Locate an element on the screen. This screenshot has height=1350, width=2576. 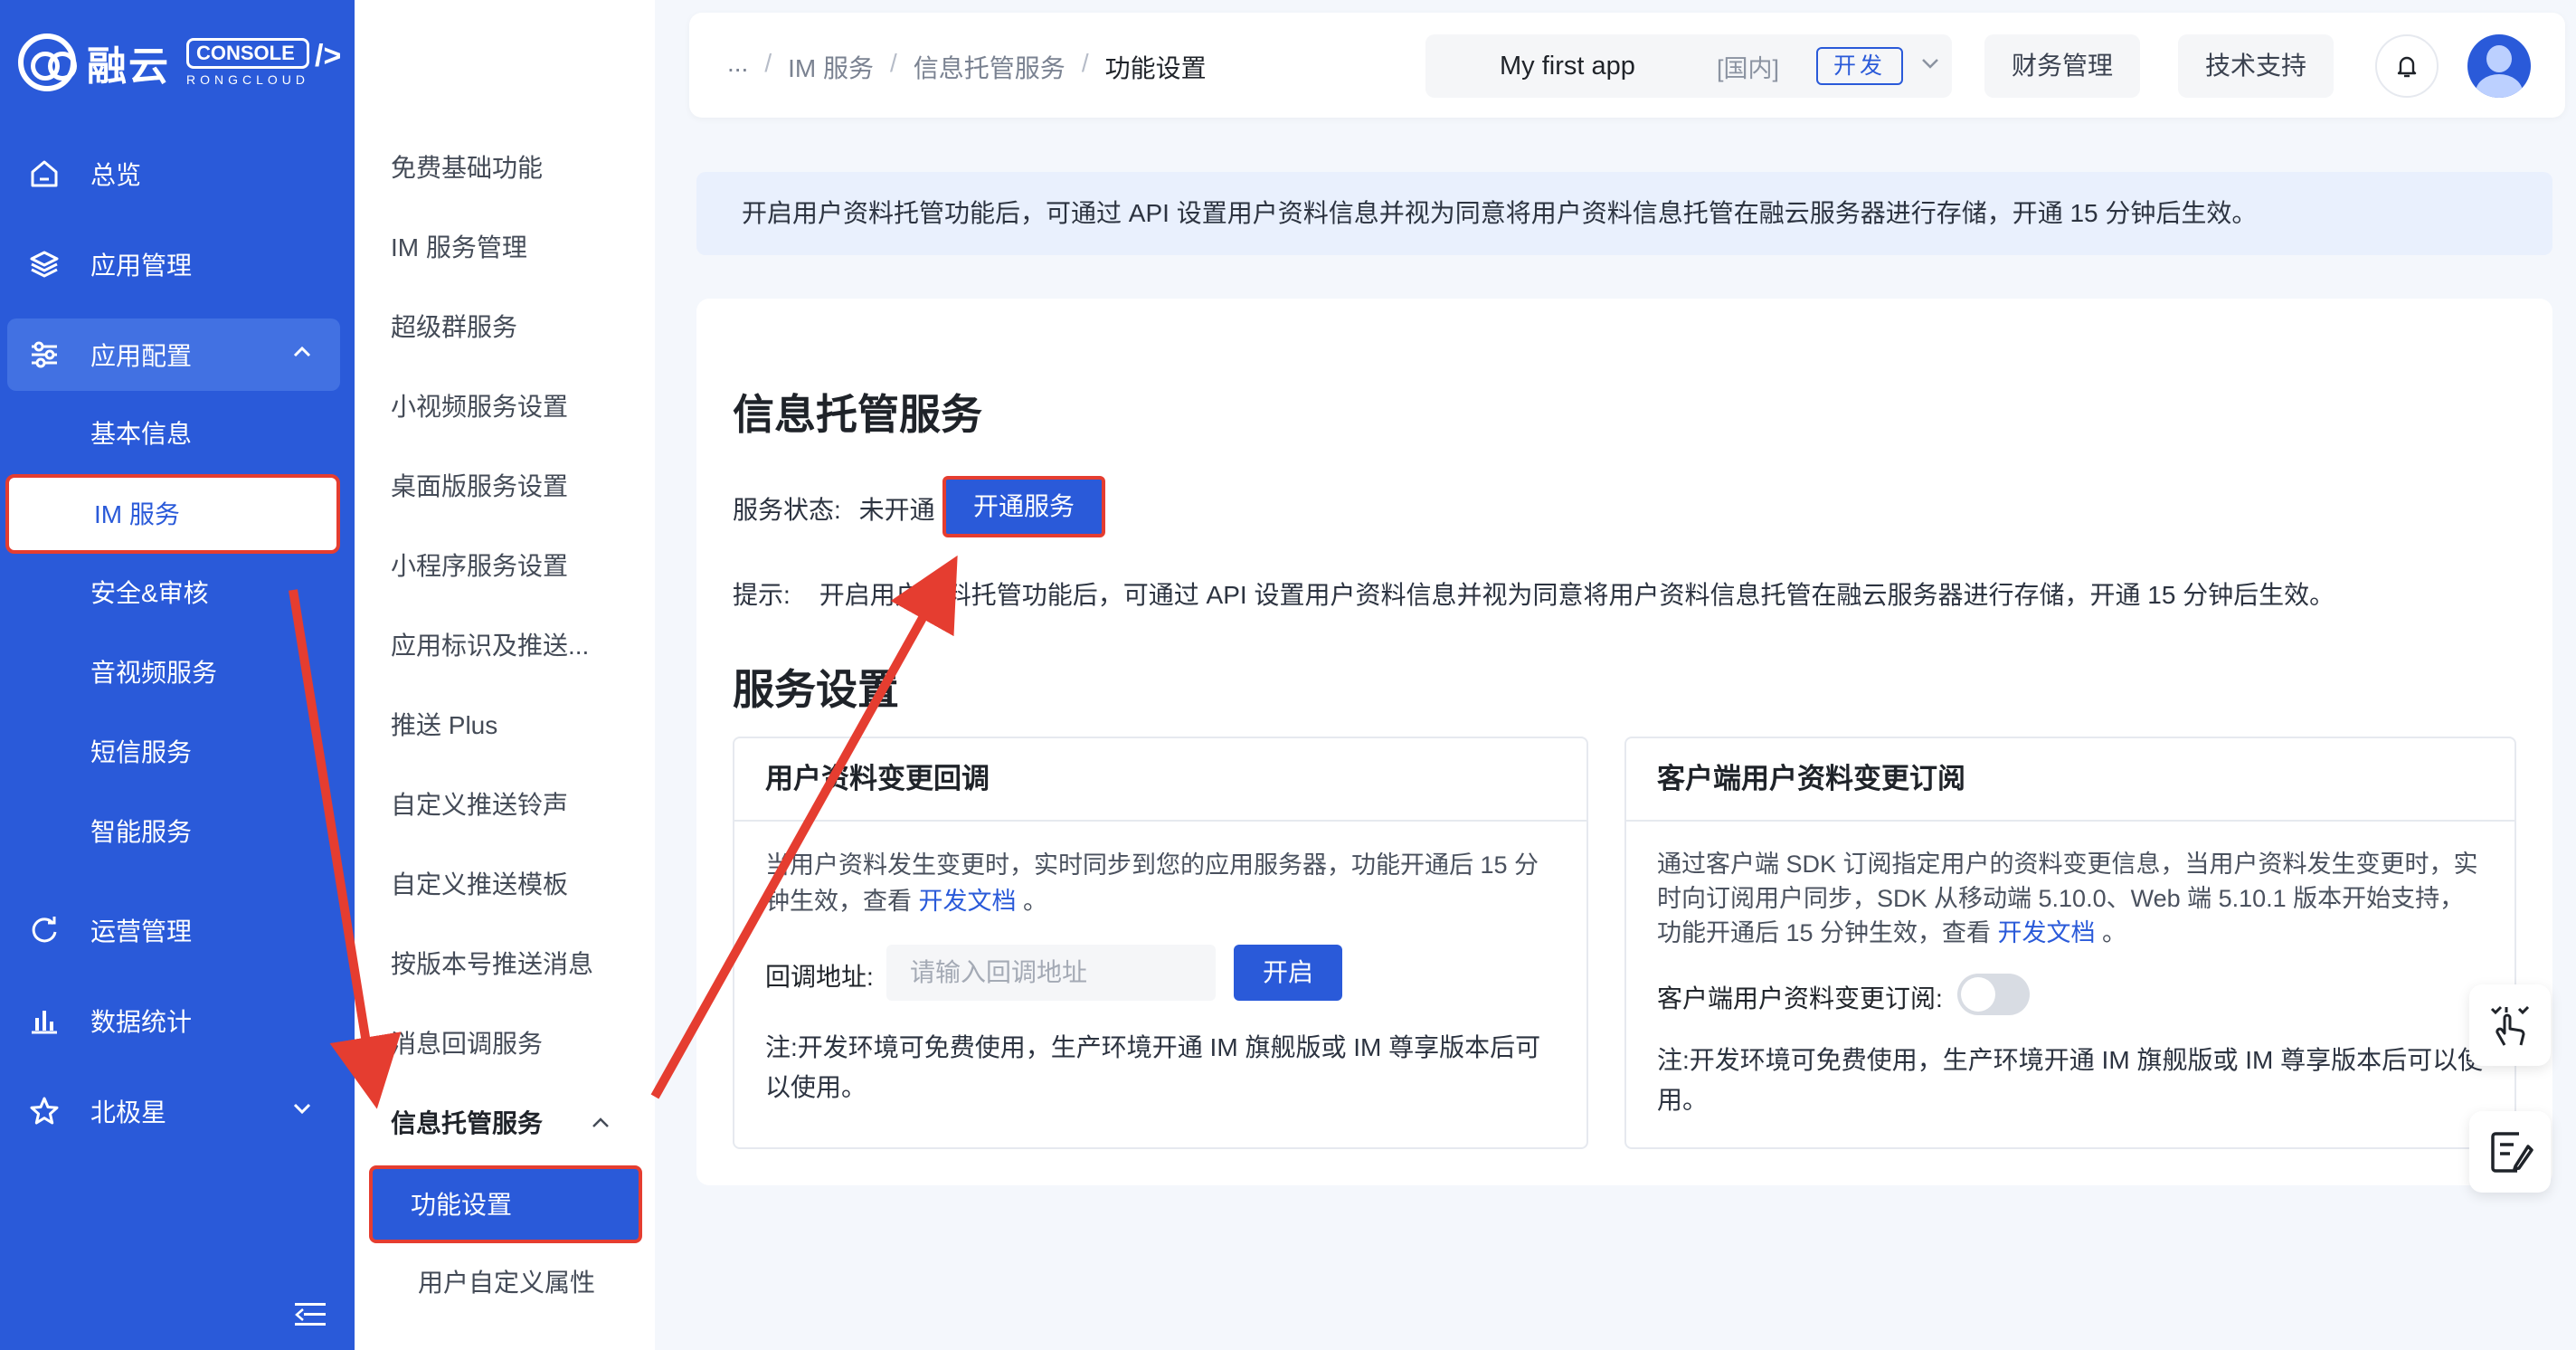
status-label: 服务状态: is located at coordinates (787, 510).